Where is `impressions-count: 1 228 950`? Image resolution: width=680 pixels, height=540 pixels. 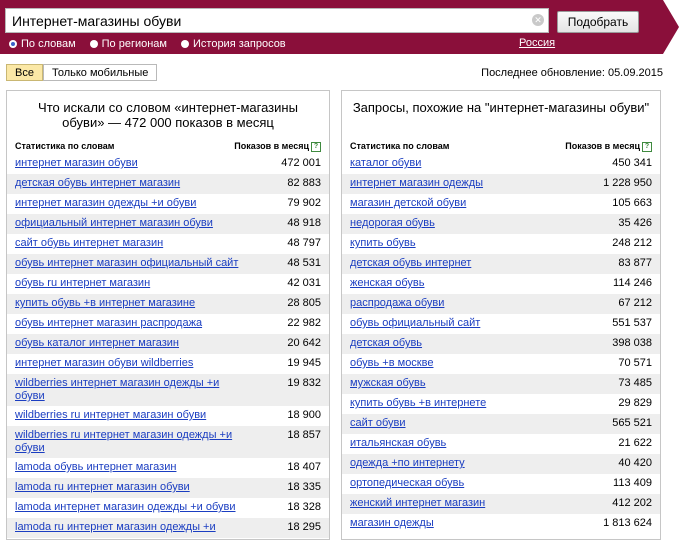 impressions-count: 1 228 950 is located at coordinates (627, 183).